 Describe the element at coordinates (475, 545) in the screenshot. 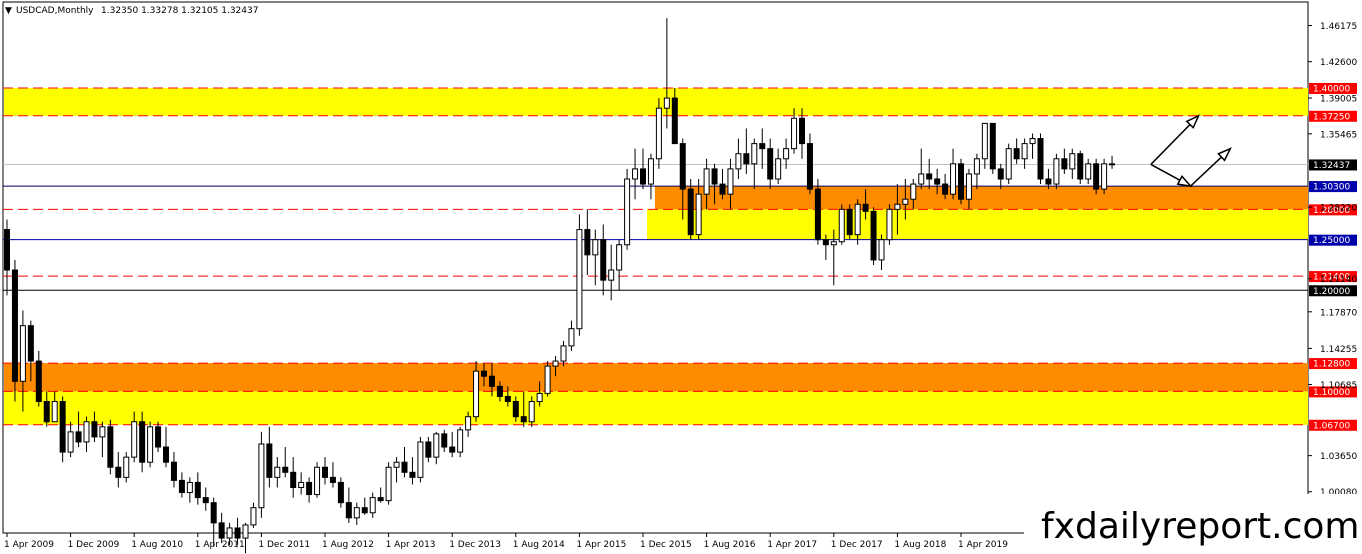

I see `x-tick-label: 1 Dec 2013` at that location.